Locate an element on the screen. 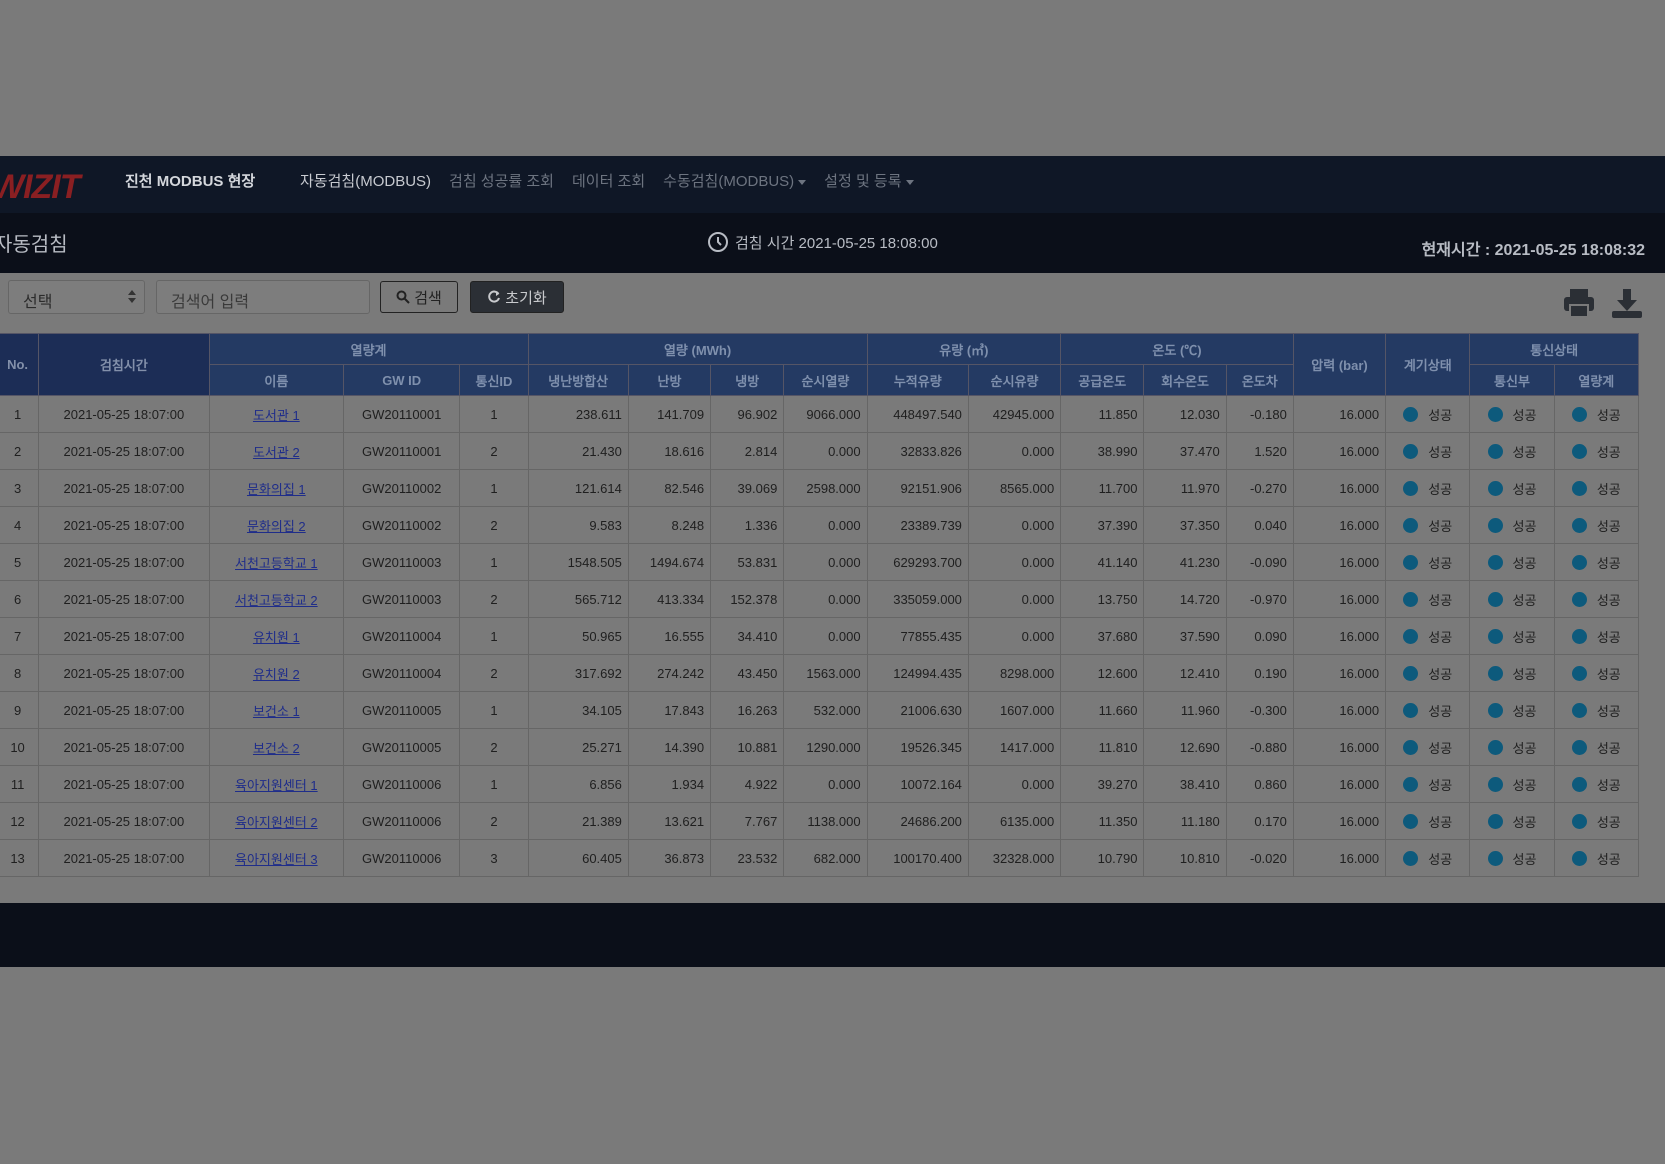  meter-name-link: 육아지원센터 2 is located at coordinates (276, 822).